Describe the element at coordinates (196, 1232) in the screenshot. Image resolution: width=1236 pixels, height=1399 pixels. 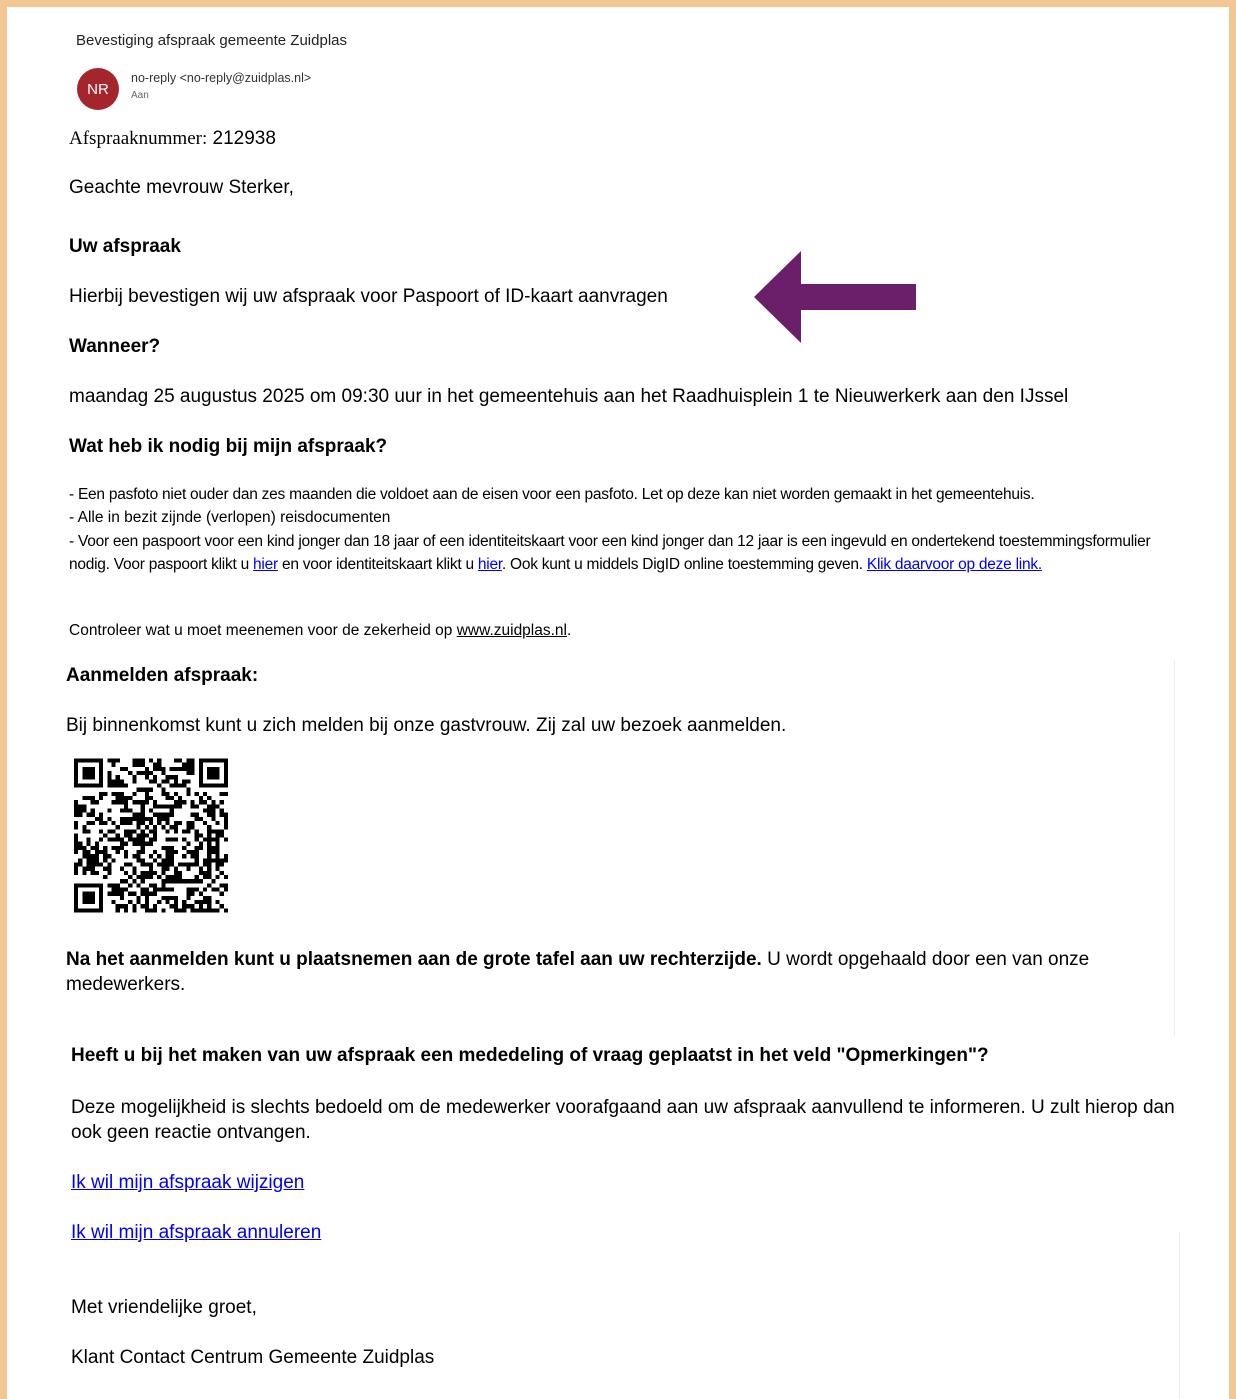
I see `cancel-appointment-link: Ik wil mijn afspraak annuleren` at that location.